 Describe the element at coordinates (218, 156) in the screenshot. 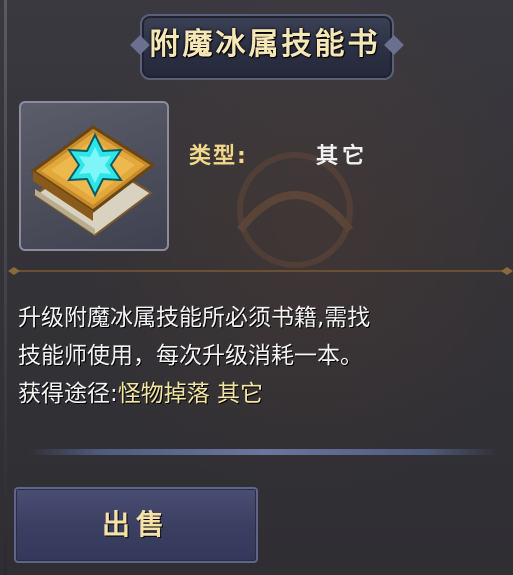

I see `item-type-label: 类型:` at that location.